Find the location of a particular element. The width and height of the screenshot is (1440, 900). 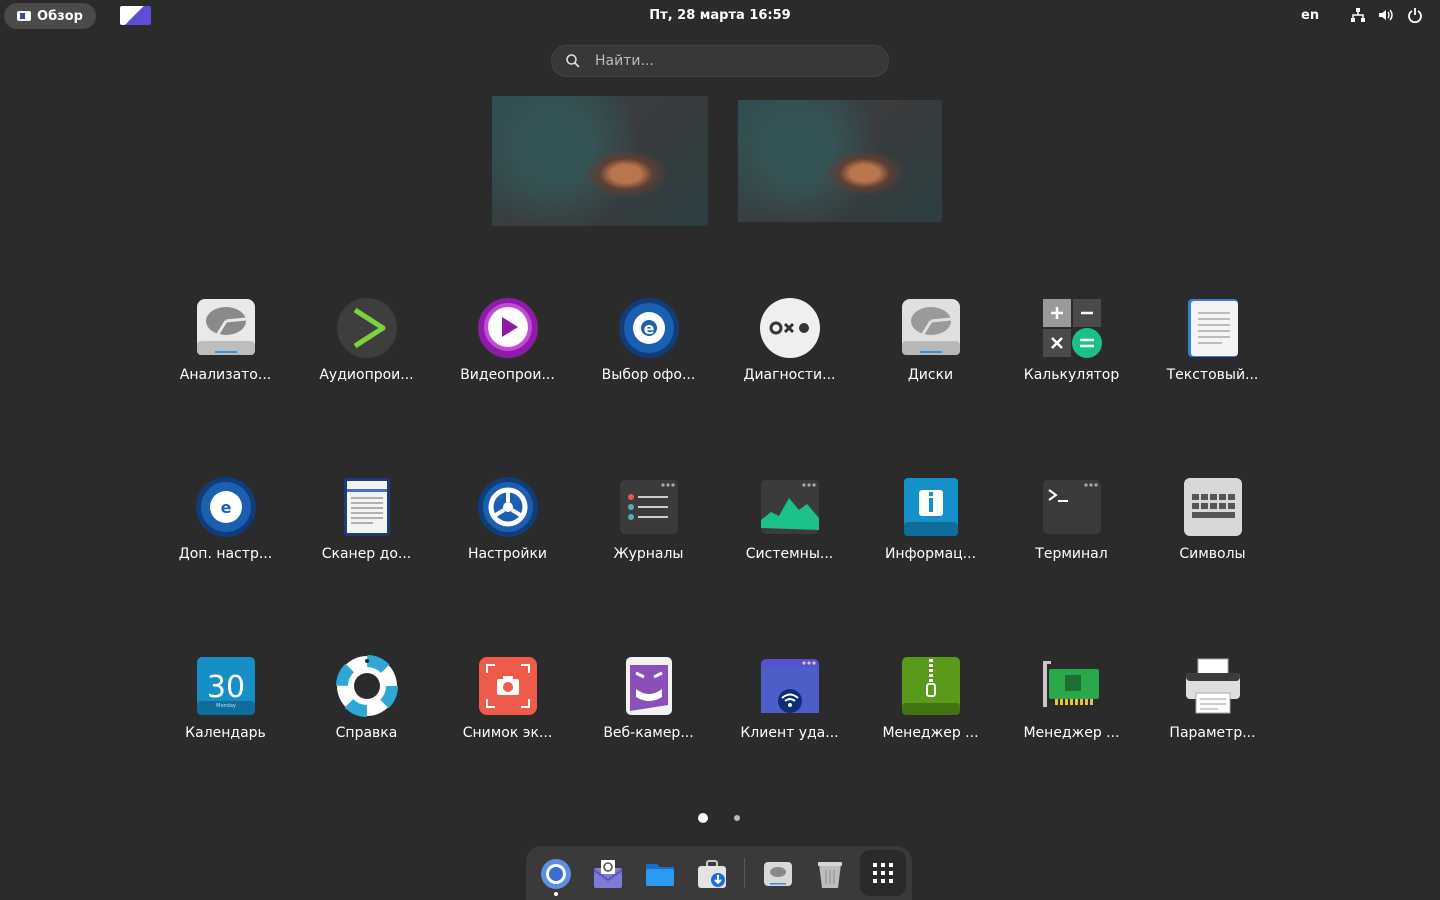

dock-separator is located at coordinates (744, 873).